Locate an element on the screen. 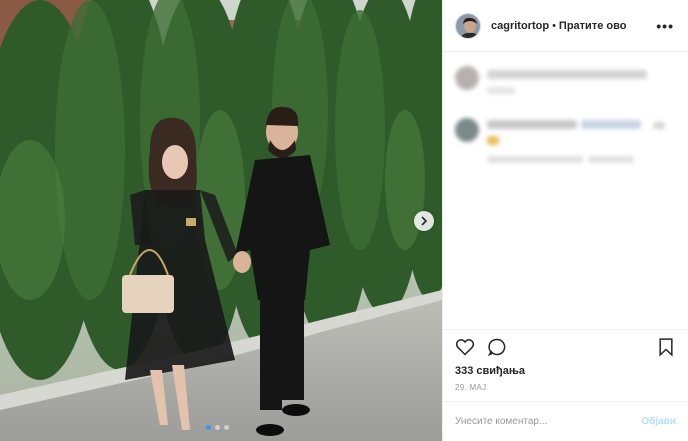  post-date: 29. МАЈ is located at coordinates (471, 387).